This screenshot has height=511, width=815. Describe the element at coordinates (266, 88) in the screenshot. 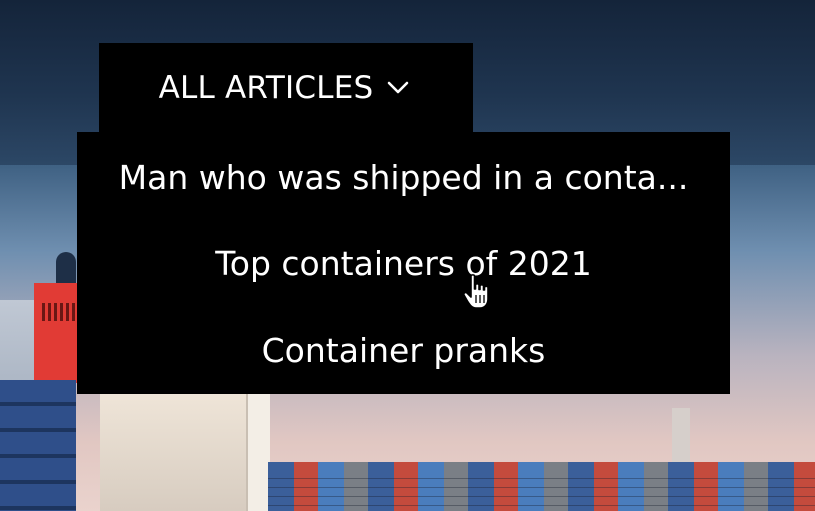

I see `dropdown-title: ALL ARTICLES` at that location.